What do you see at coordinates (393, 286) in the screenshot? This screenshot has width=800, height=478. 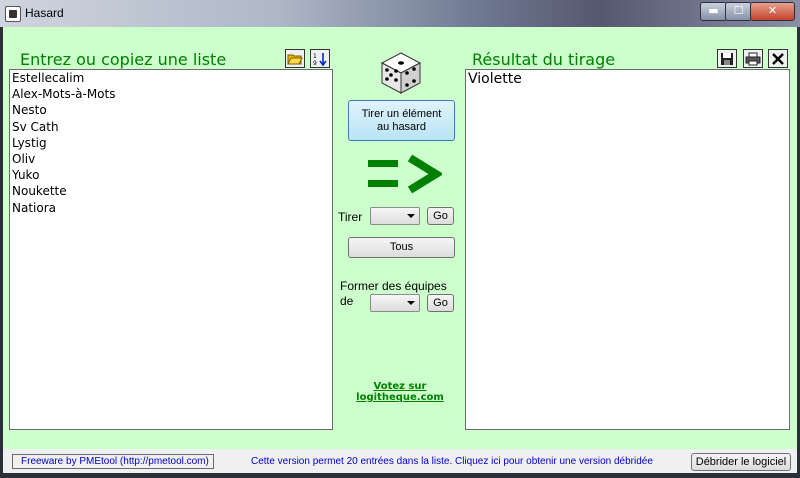 I see `teams-label: Former des équipes` at bounding box center [393, 286].